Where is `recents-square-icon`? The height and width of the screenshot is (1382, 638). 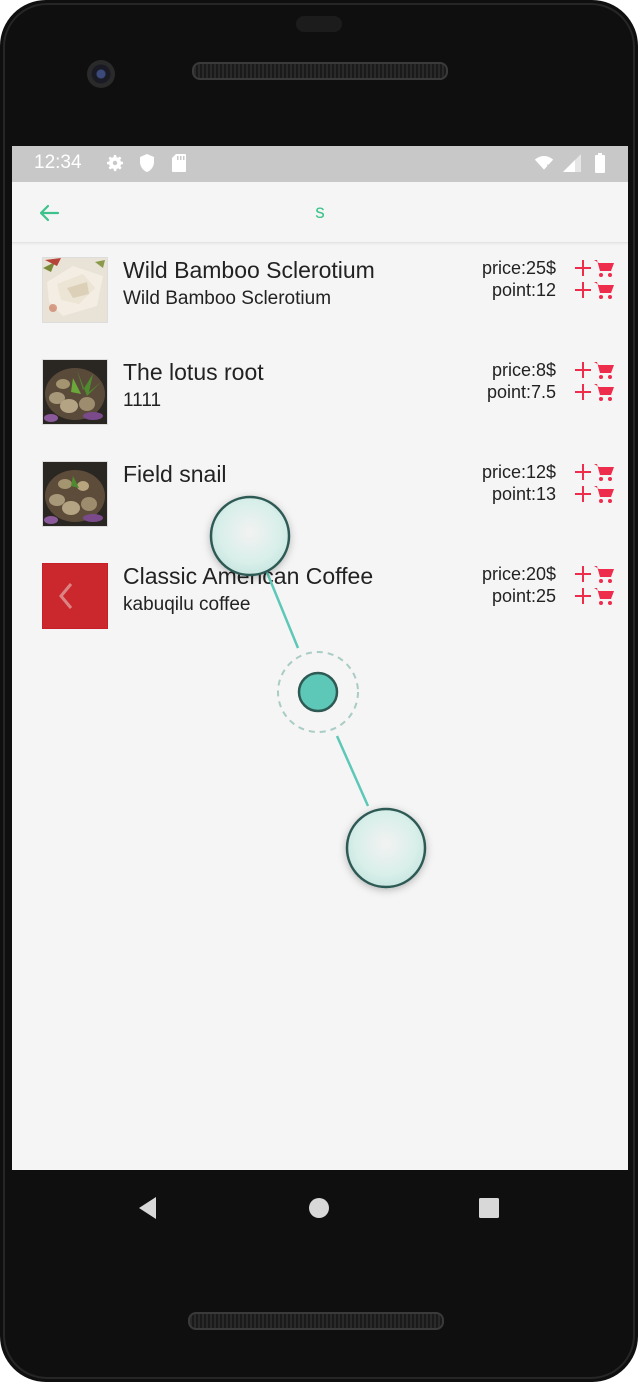
recents-square-icon is located at coordinates (489, 1208).